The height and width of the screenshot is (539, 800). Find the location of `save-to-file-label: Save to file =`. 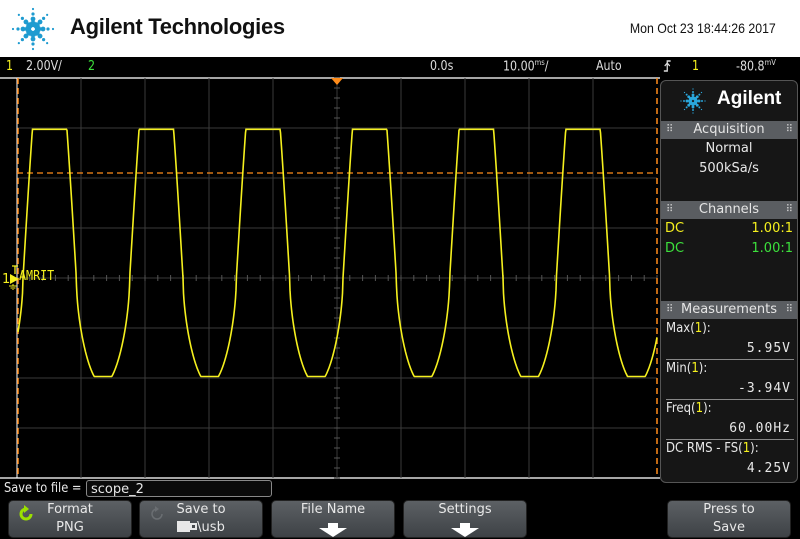

save-to-file-label: Save to file = is located at coordinates (43, 488).